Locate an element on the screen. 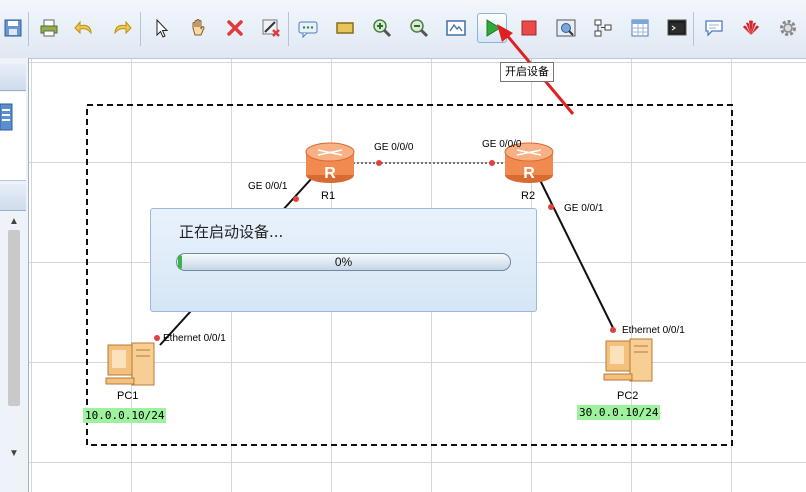 The image size is (806, 492). pc1-ip-label: 10.0.0.10/24 is located at coordinates (125, 415).